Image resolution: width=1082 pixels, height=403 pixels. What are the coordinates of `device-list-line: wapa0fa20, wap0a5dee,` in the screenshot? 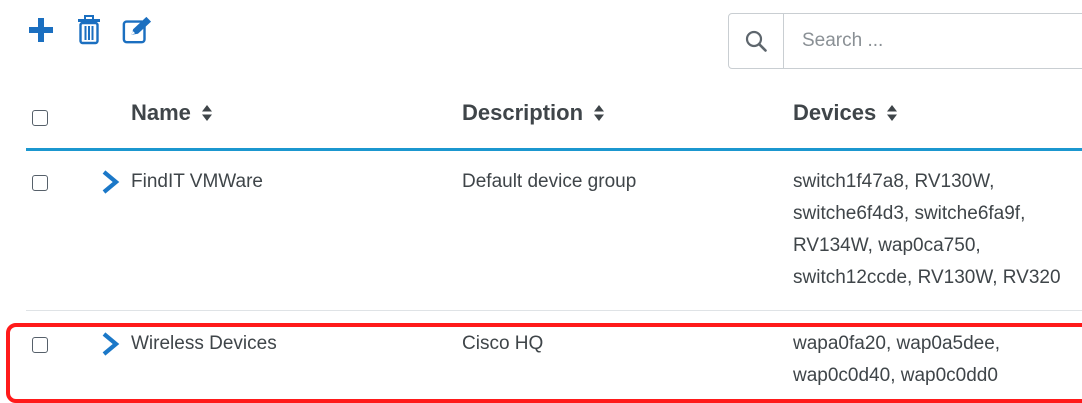 It's located at (897, 343).